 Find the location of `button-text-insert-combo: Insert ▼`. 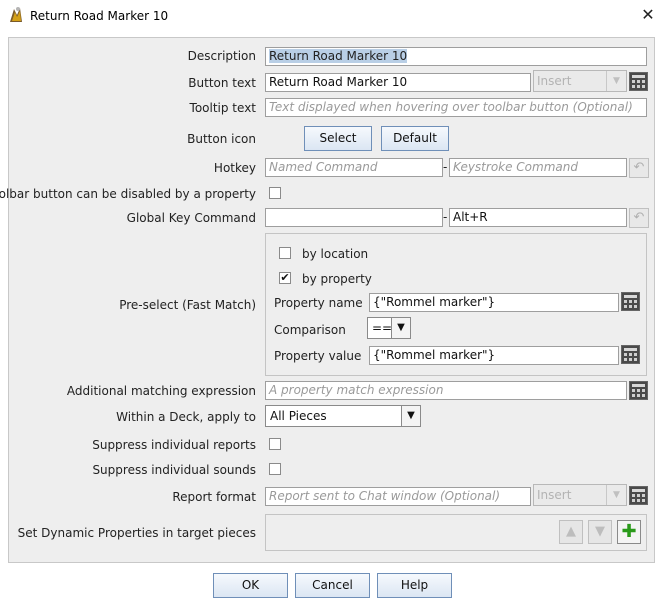

button-text-insert-combo: Insert ▼ is located at coordinates (580, 81).